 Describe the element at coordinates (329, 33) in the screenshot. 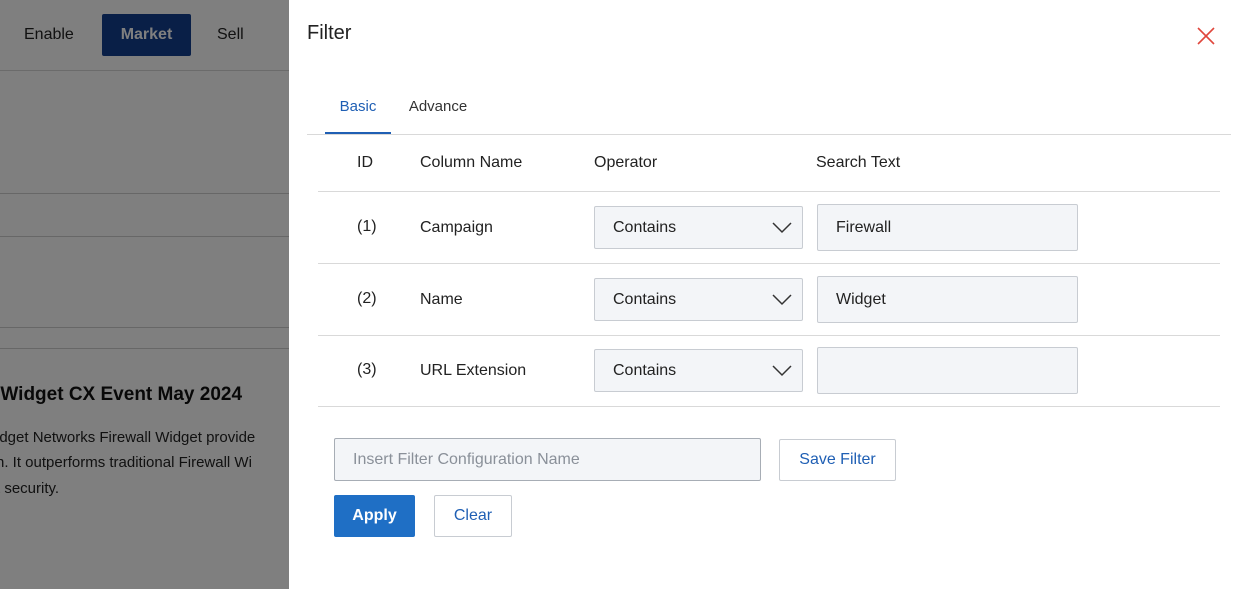

I see `drawer-title: Filter` at that location.